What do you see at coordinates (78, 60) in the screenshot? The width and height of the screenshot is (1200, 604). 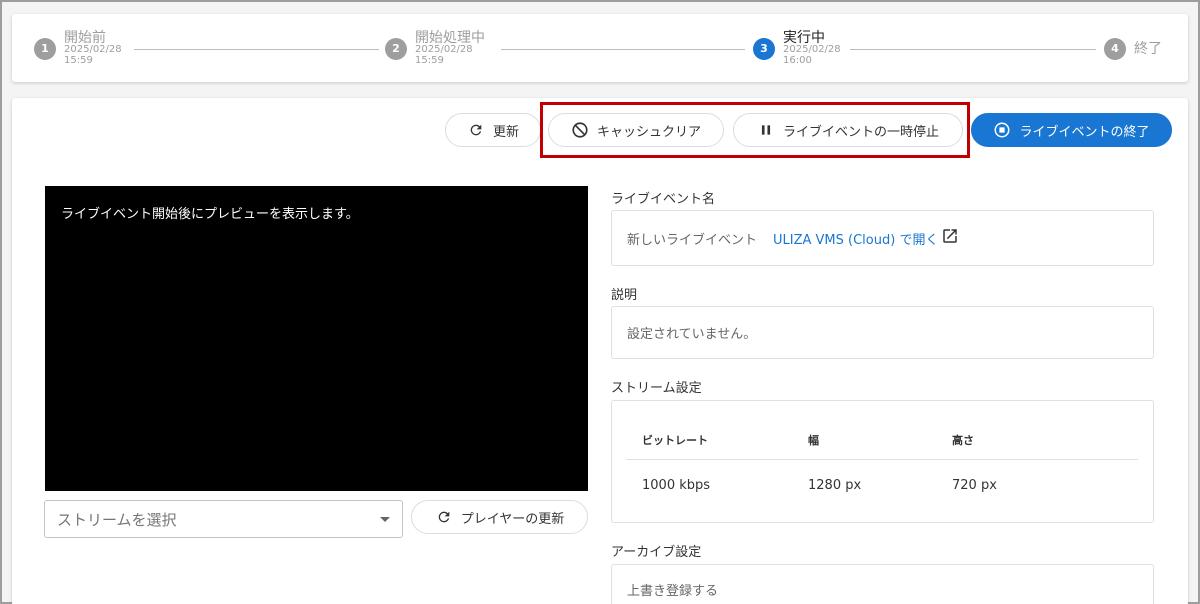 I see `step-1-time: 15:59` at bounding box center [78, 60].